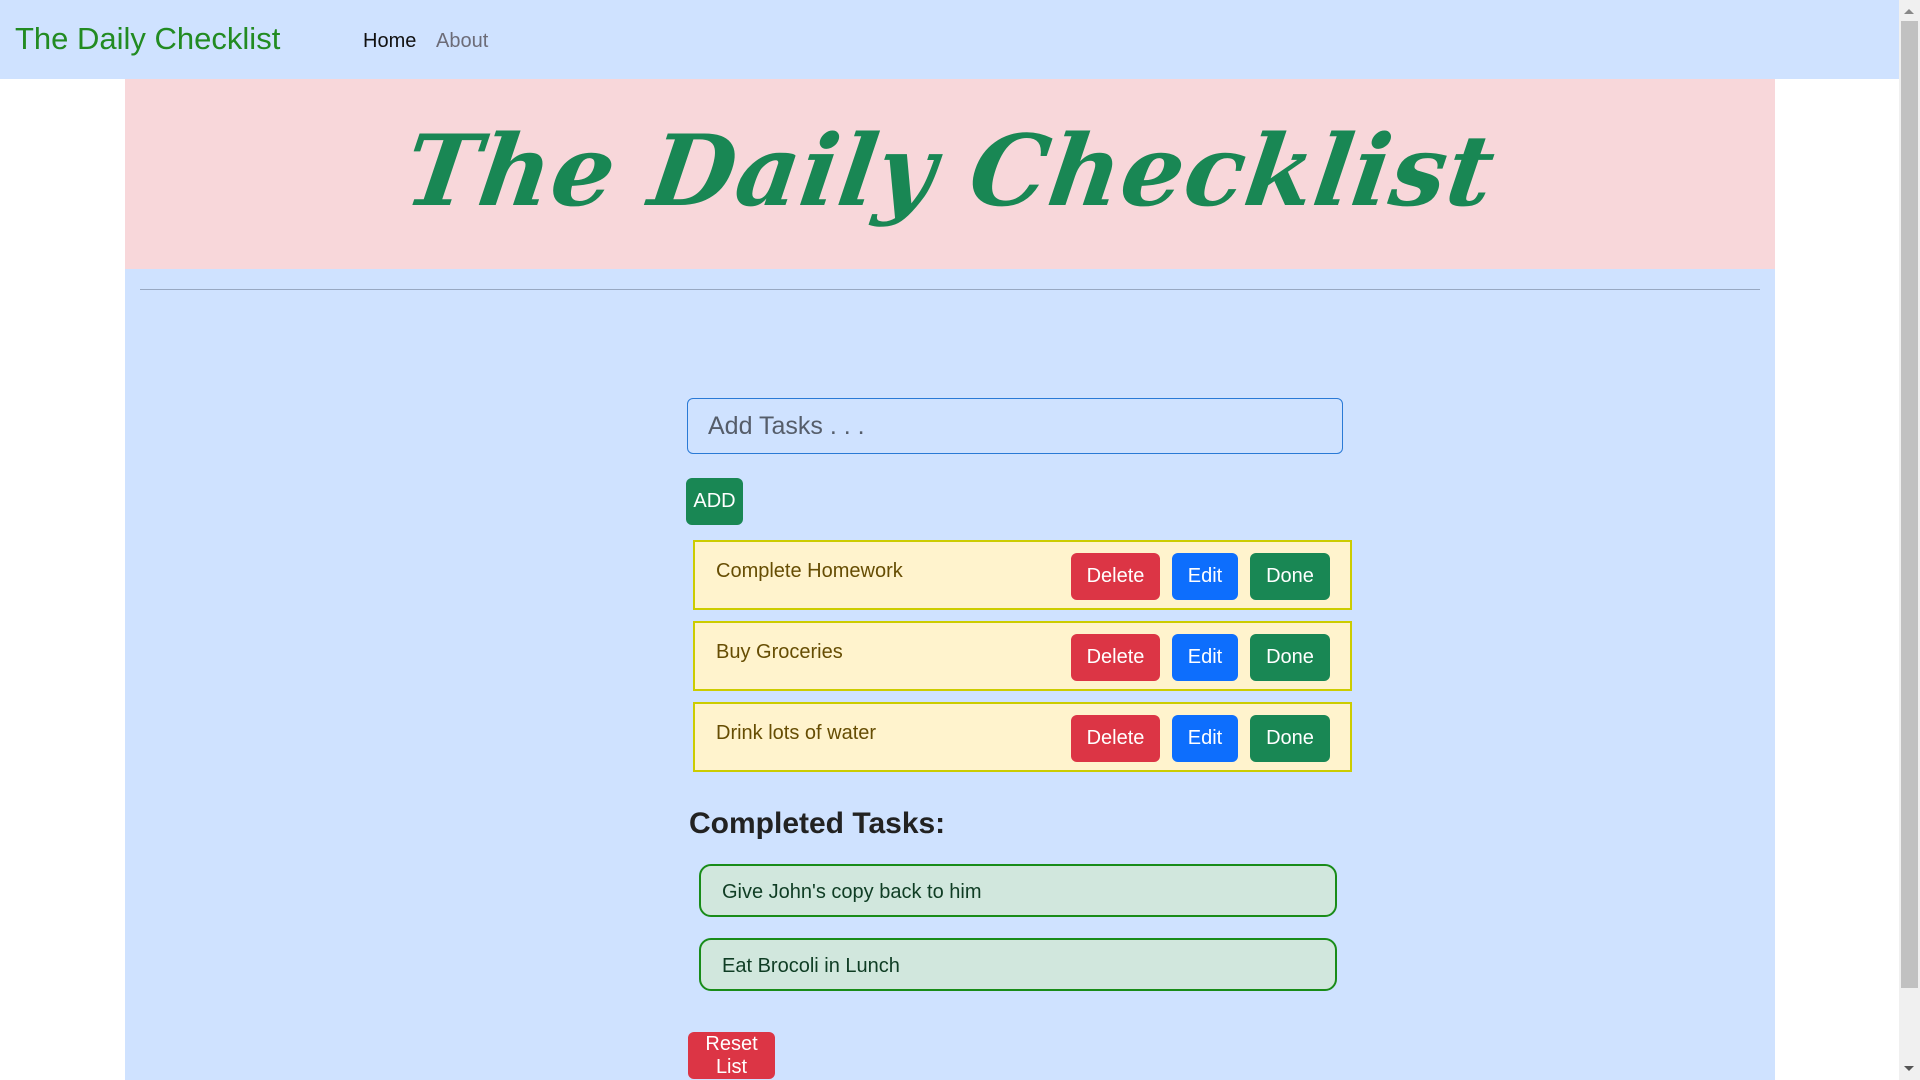  Describe the element at coordinates (731, 1055) in the screenshot. I see `reset-list-button: Reset List` at that location.